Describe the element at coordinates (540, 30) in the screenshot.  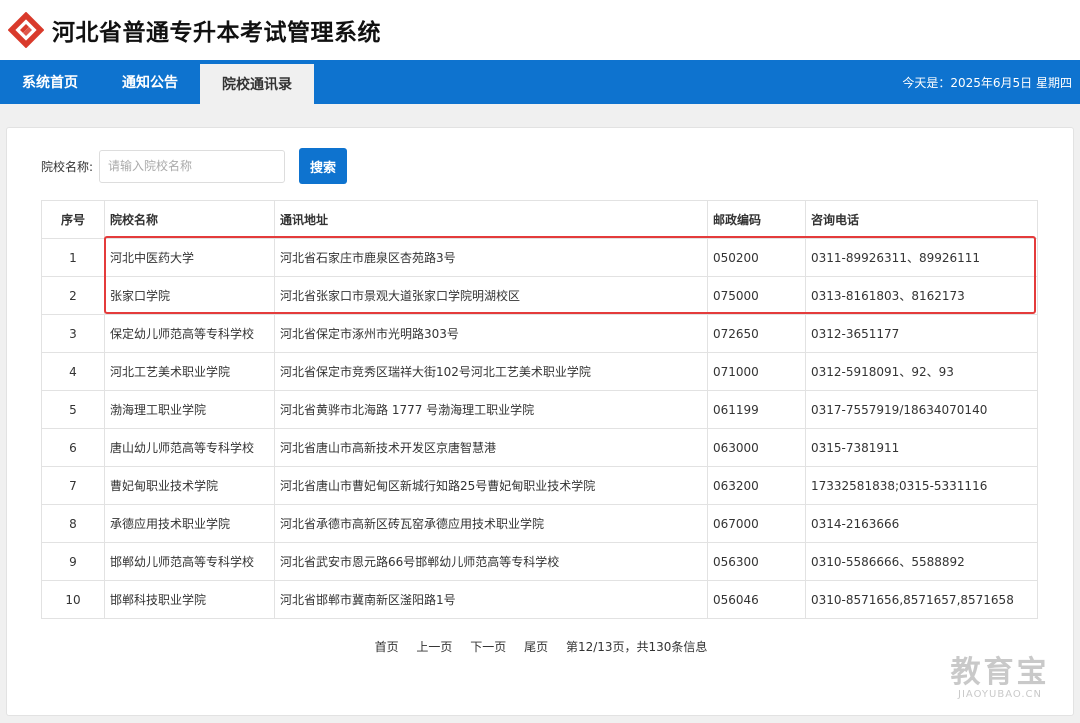
I see `site-header: 河北省普通专升本考试管理系统` at that location.